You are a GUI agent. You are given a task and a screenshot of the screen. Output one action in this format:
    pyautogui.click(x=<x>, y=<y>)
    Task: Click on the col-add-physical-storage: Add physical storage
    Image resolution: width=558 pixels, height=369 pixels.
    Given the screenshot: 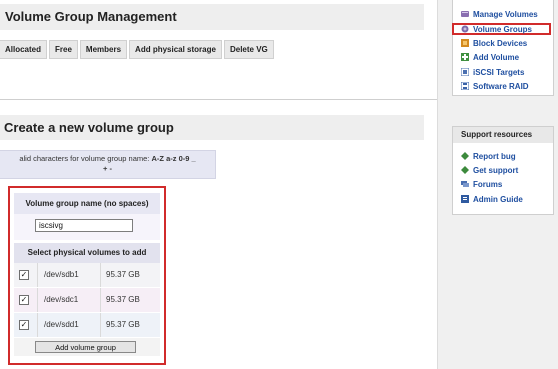 What is the action you would take?
    pyautogui.click(x=175, y=49)
    